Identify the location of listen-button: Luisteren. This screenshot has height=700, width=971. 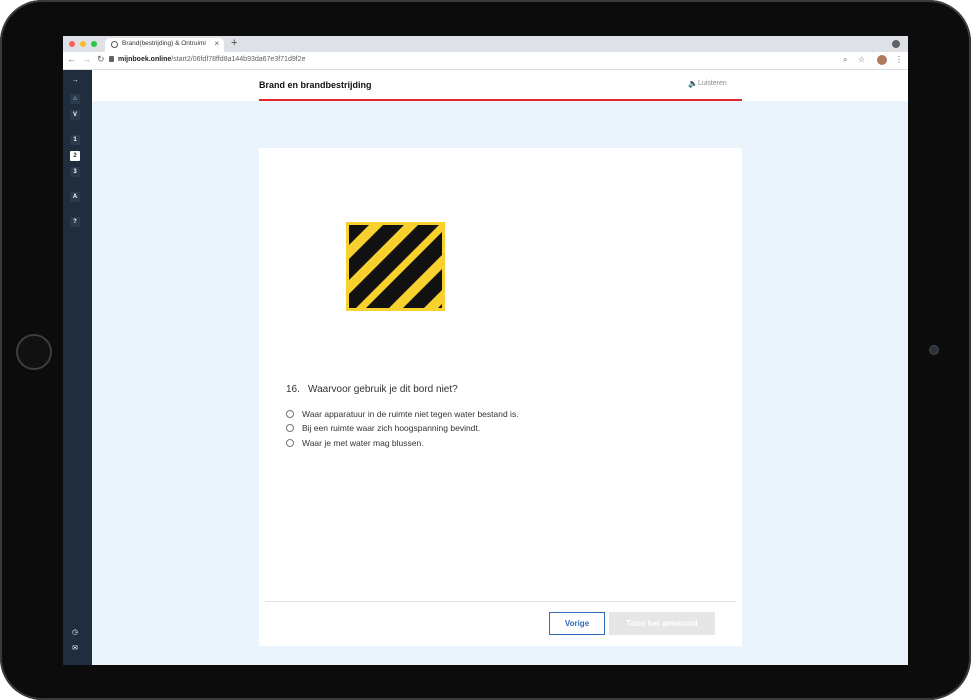
(712, 83).